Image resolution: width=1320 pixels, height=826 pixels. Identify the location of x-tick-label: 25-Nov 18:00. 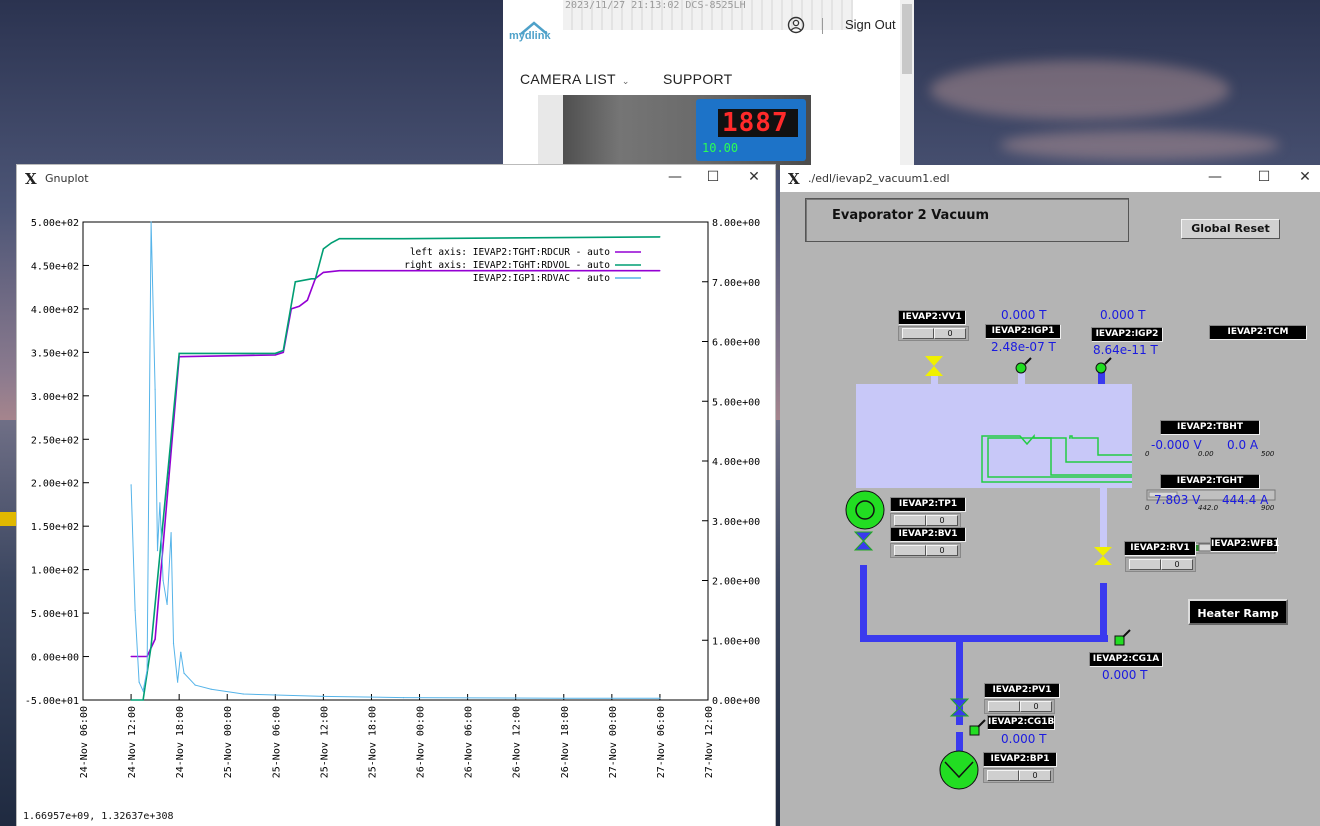
(372, 742).